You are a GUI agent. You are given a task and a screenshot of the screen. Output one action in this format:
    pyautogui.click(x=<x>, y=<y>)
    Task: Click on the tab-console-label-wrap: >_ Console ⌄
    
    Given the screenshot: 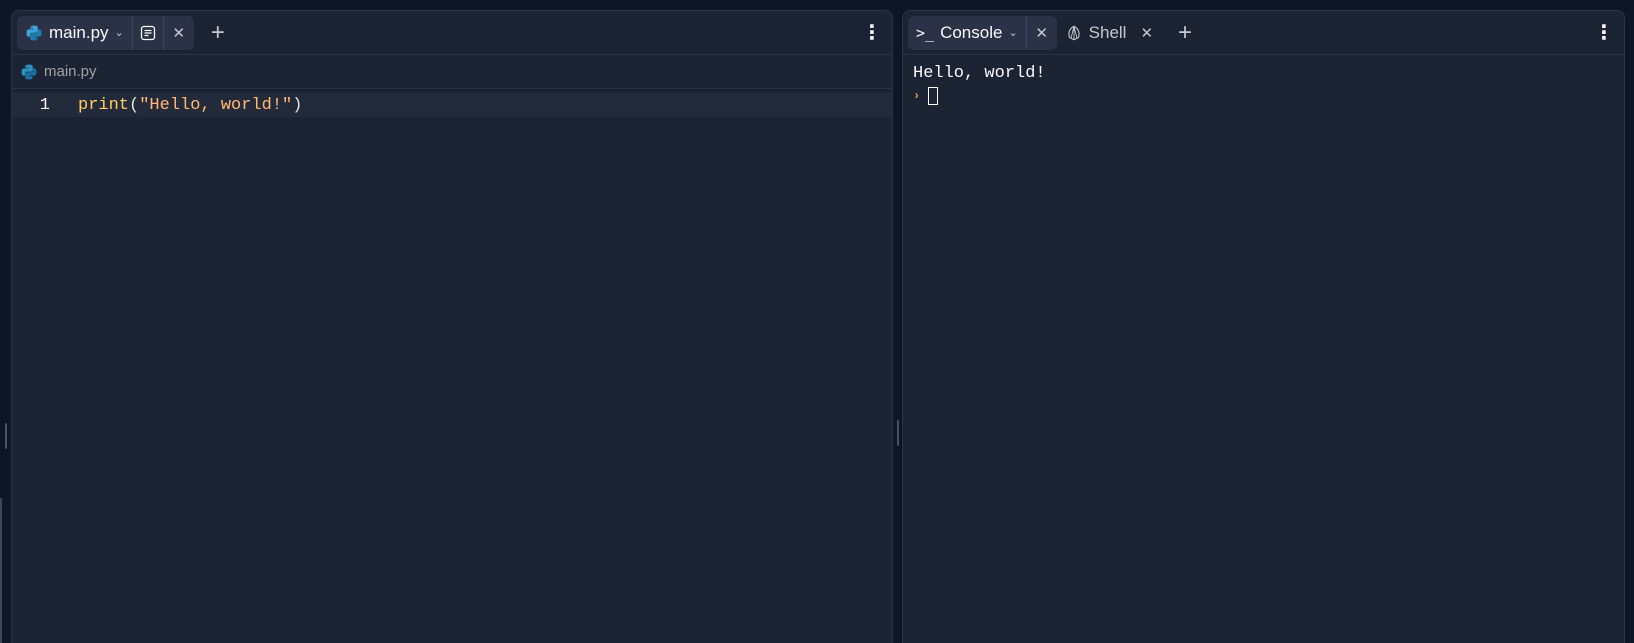 What is the action you would take?
    pyautogui.click(x=967, y=33)
    